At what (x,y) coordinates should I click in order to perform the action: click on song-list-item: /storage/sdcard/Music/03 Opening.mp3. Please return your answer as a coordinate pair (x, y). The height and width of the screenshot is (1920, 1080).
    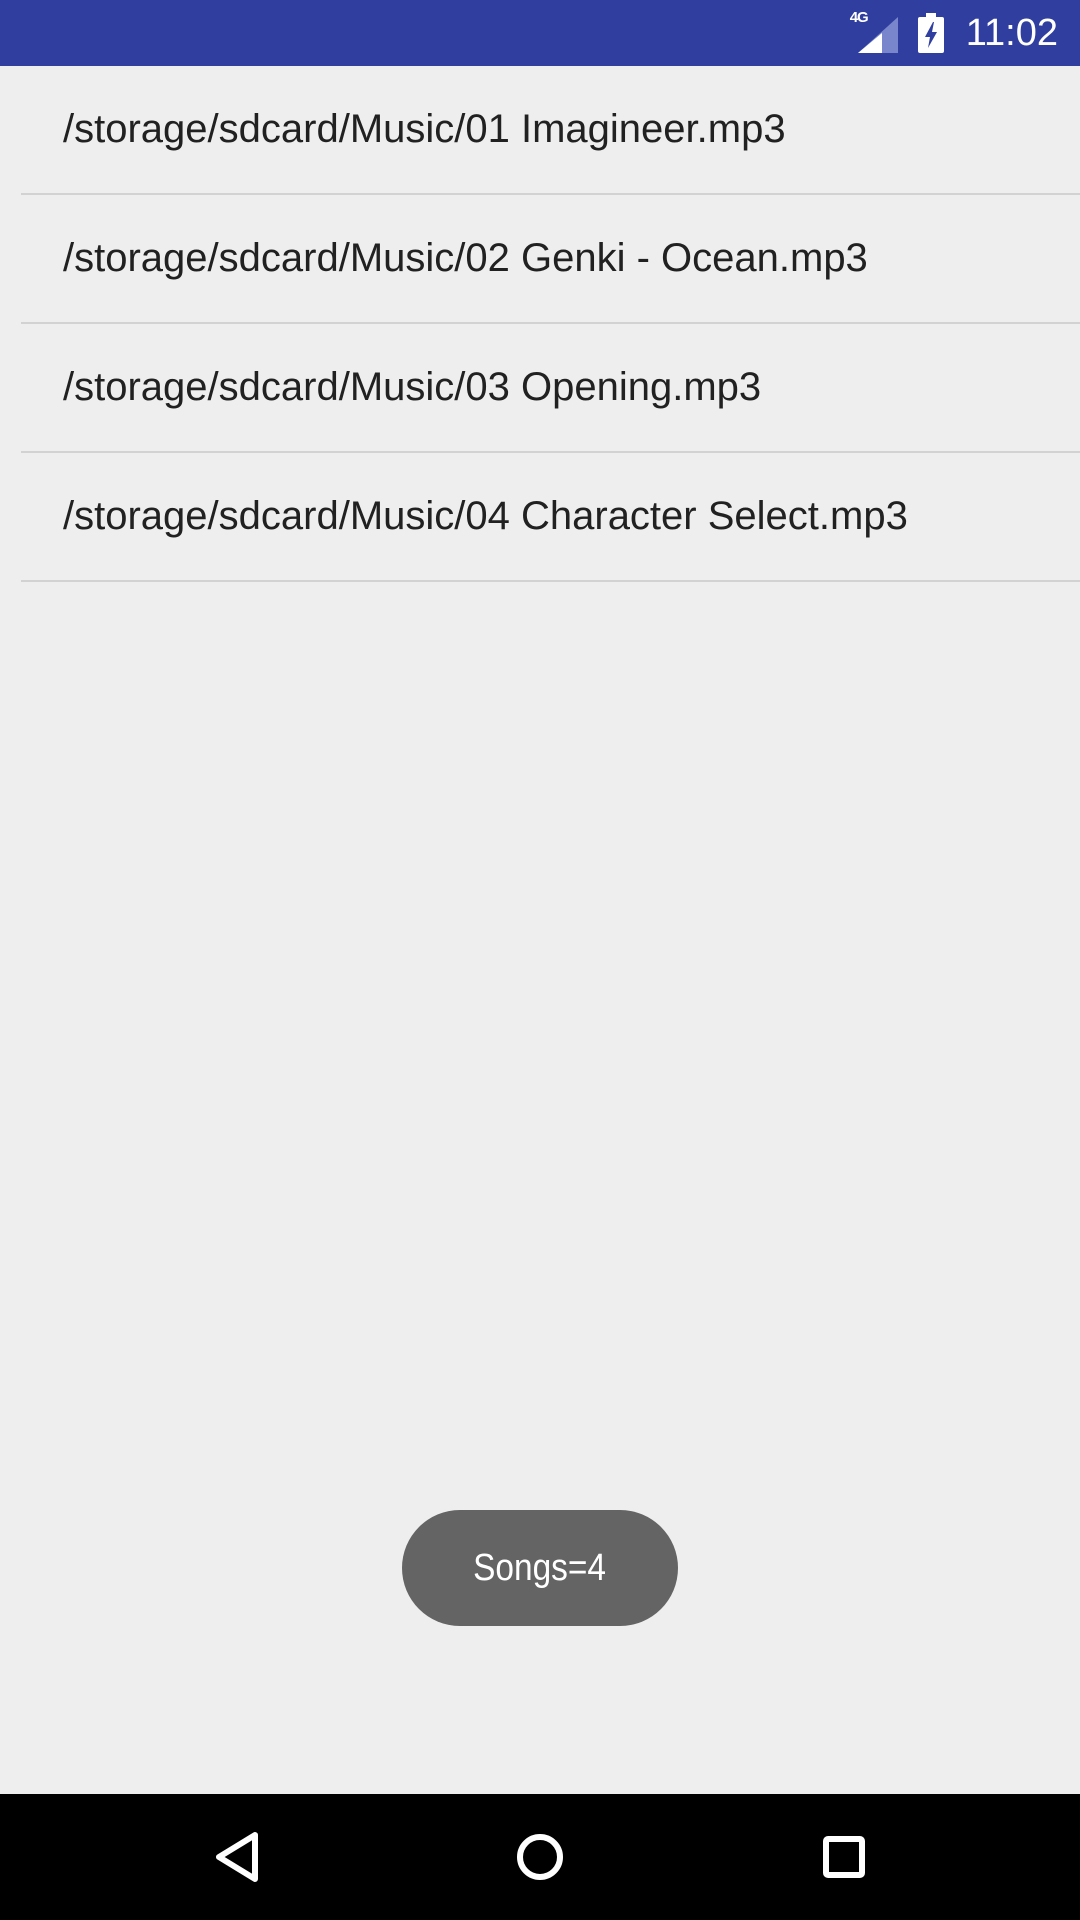
    Looking at the image, I should click on (550, 388).